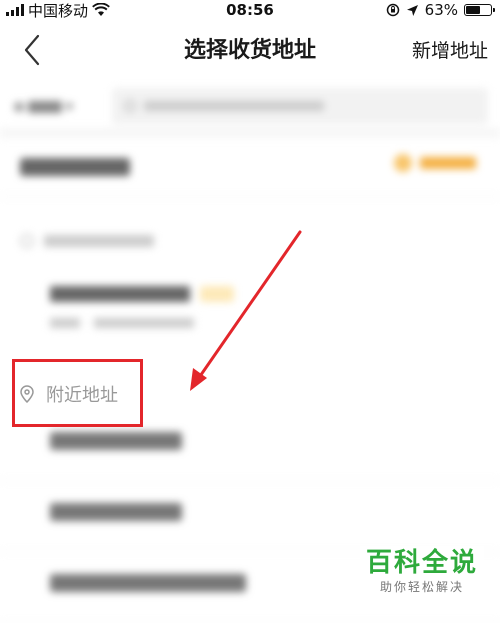  I want to click on address-tag, so click(217, 294).